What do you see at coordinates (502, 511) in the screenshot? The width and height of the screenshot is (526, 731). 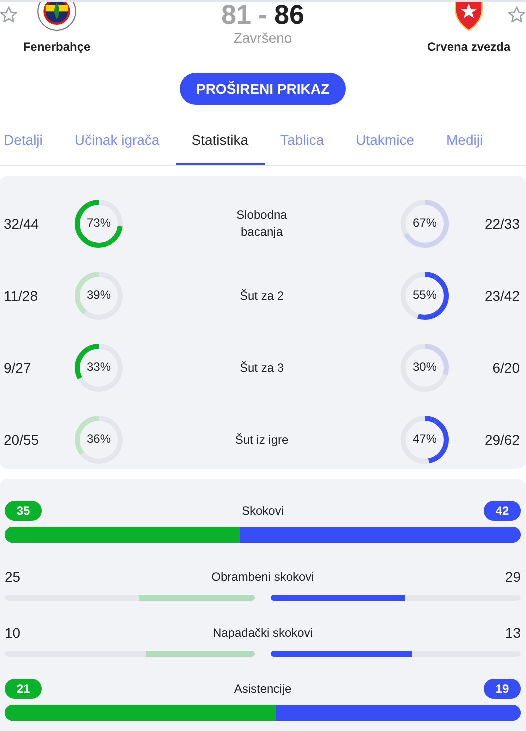 I see `away-value-badge: 42` at bounding box center [502, 511].